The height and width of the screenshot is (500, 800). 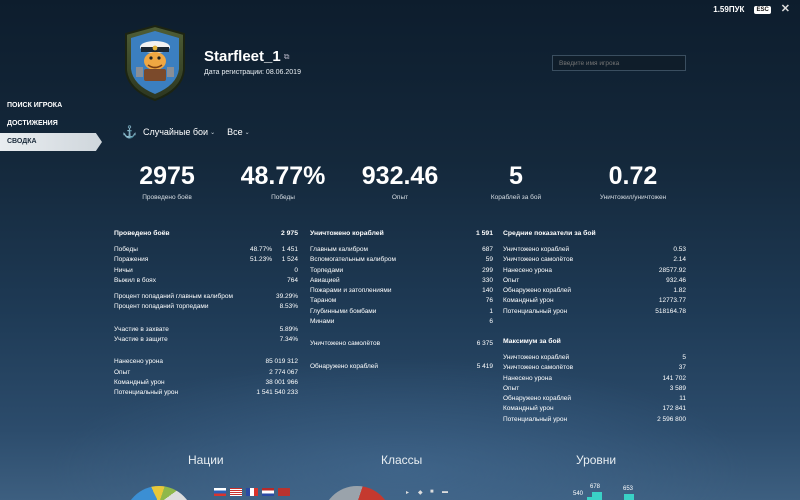 I want to click on player-name-text: Starfleet_1, so click(x=242, y=56).